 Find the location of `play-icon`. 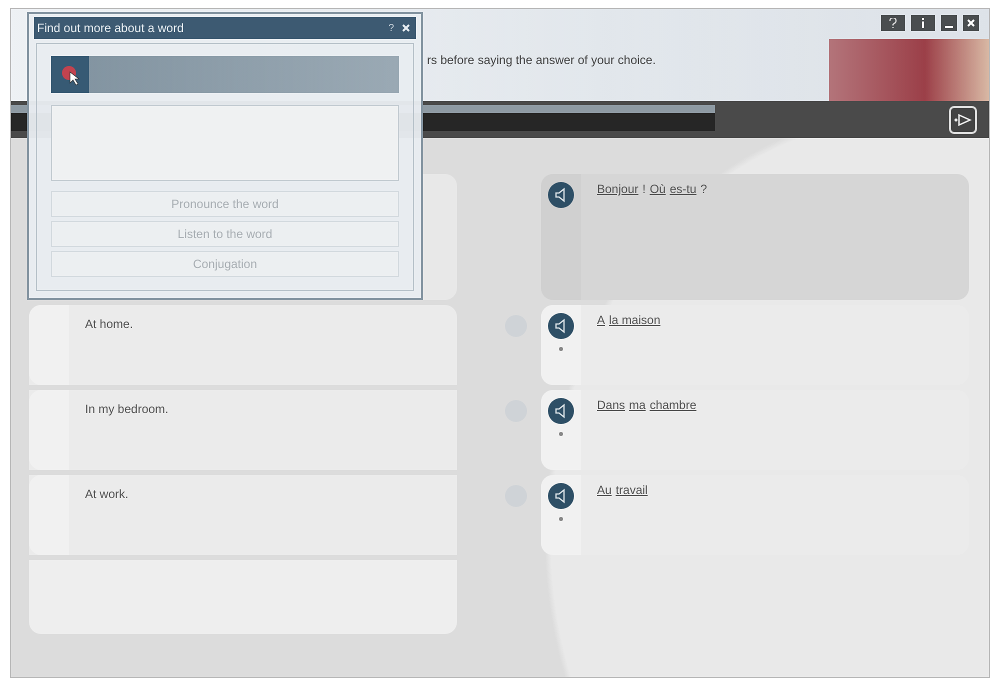

play-icon is located at coordinates (963, 120).